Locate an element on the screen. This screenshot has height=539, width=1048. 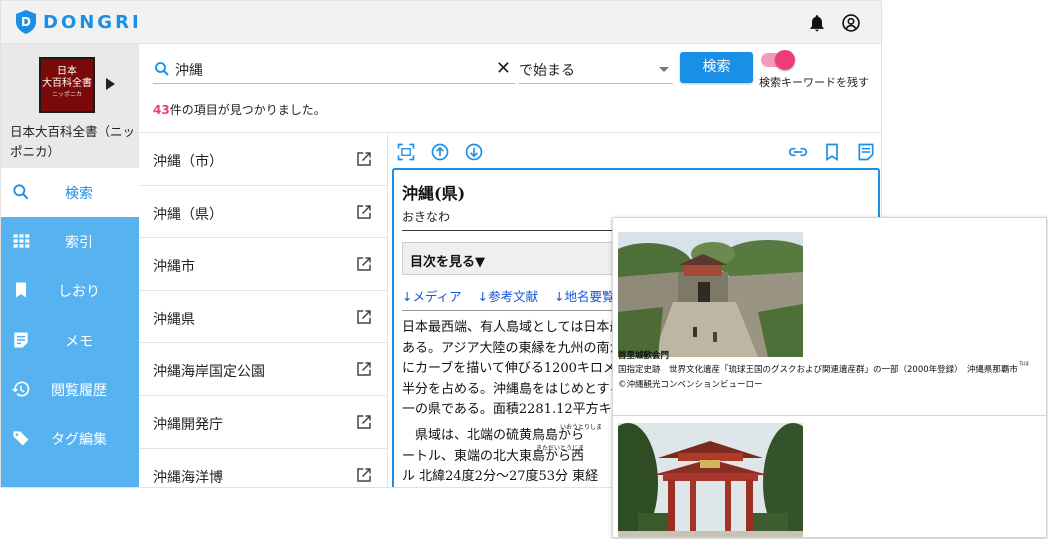
nav-item-history: 閲覧履歴 is located at coordinates (70, 389).